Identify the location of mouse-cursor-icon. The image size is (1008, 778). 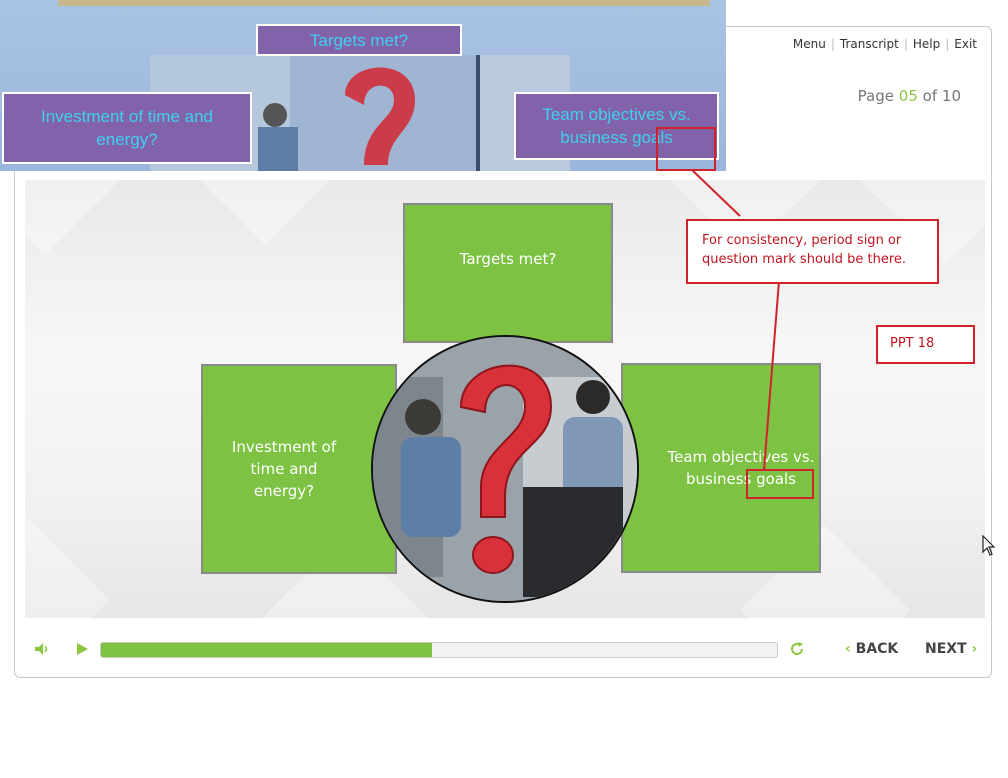
(989, 545).